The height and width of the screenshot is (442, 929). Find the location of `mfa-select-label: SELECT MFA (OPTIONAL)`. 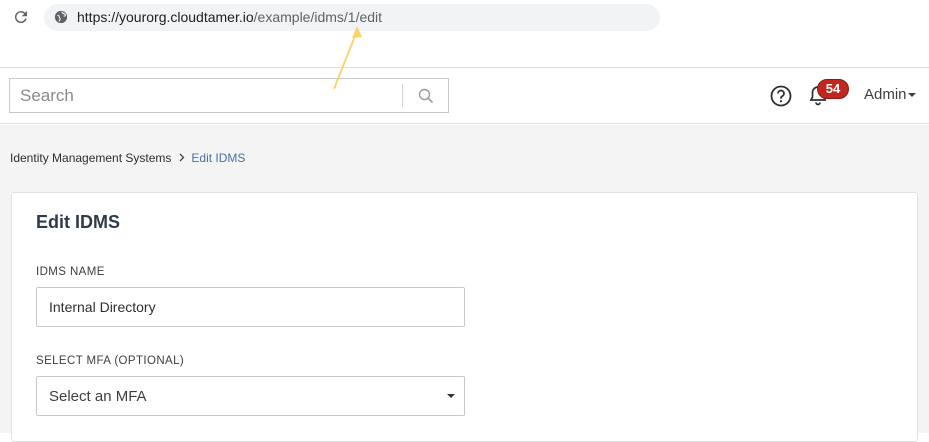

mfa-select-label: SELECT MFA (OPTIONAL) is located at coordinates (110, 361).